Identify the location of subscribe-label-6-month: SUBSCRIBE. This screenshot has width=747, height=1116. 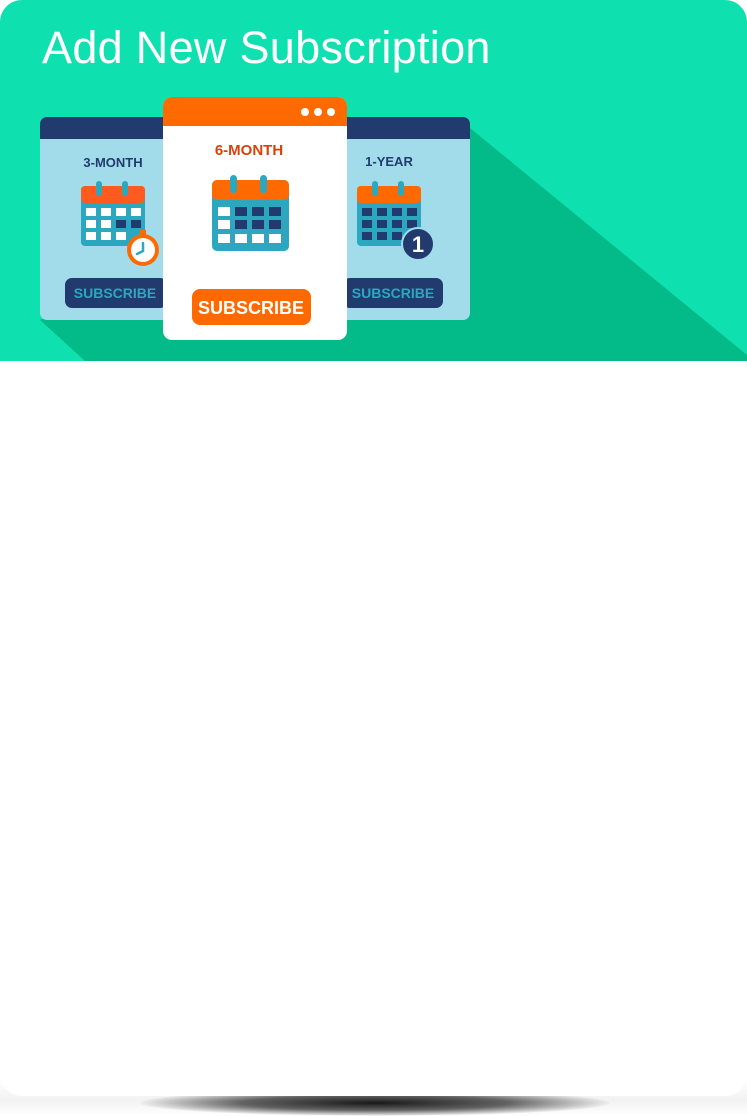
(251, 308).